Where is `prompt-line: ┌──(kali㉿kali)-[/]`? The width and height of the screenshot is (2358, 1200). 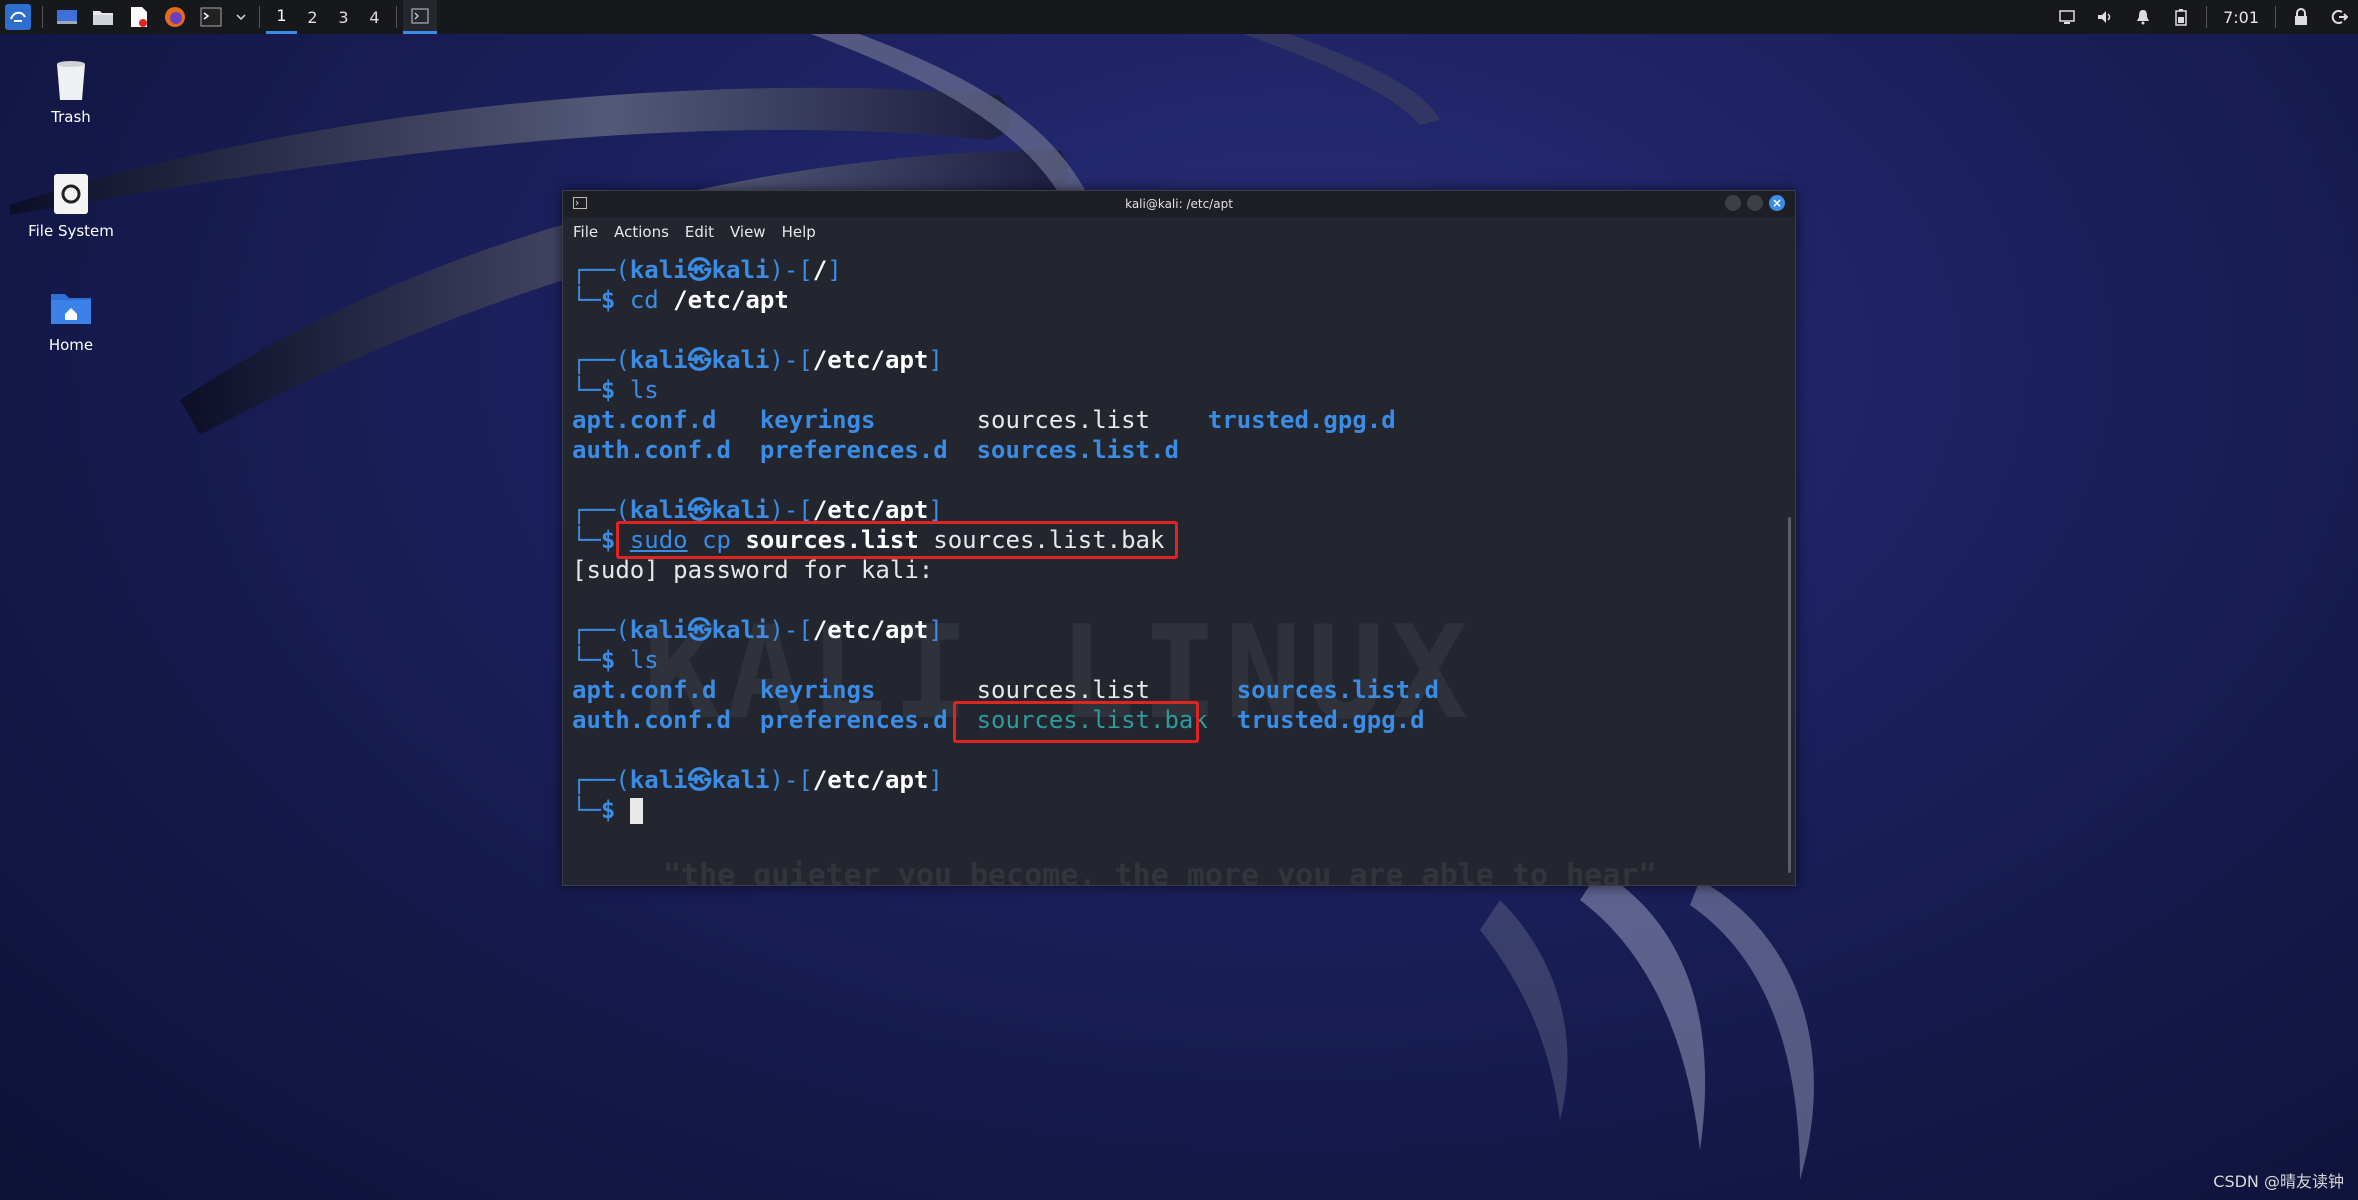
prompt-line: ┌──(kali㉿kali)-[/] is located at coordinates (707, 270).